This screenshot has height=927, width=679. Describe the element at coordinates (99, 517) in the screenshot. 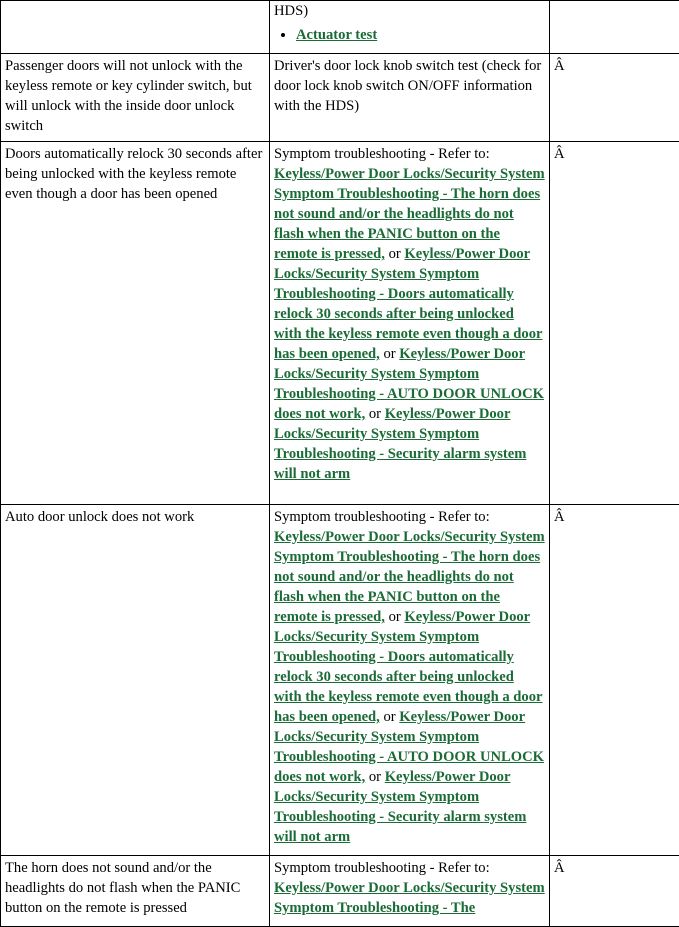

I see `symptom-text: Auto door unlock does not work` at that location.